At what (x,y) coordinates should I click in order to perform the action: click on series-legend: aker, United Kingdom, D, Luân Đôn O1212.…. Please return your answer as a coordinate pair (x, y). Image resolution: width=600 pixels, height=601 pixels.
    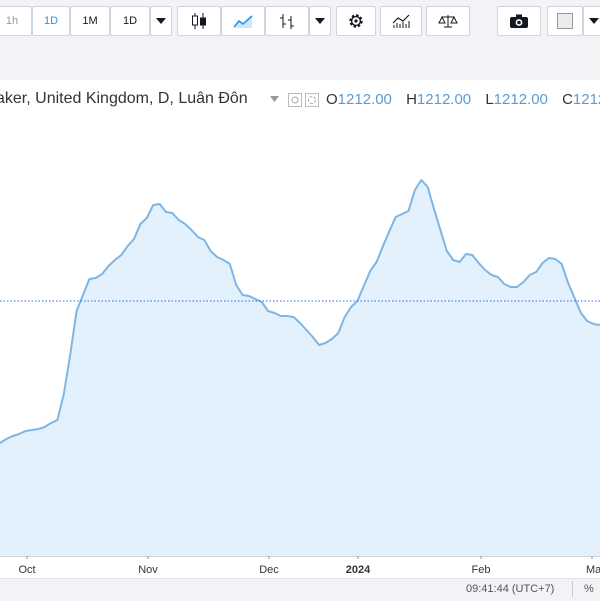
    Looking at the image, I should click on (300, 99).